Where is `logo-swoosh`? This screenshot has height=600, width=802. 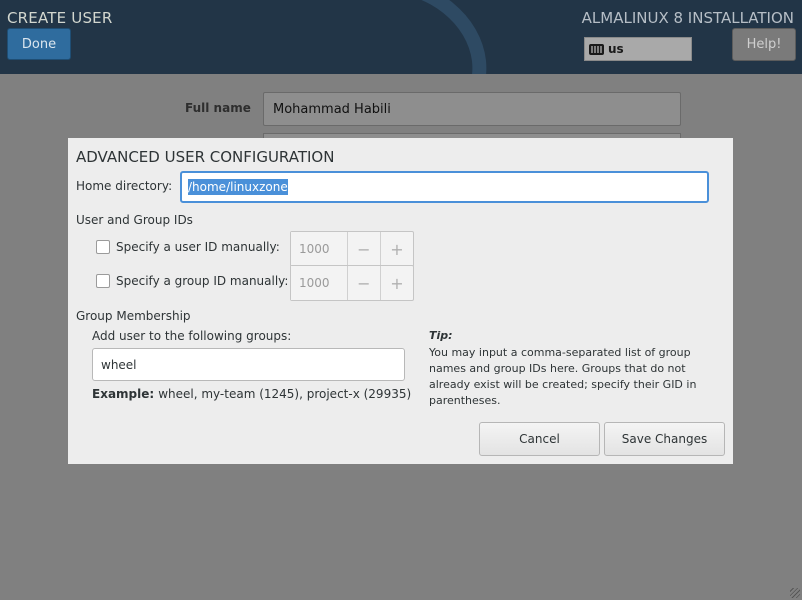
logo-swoosh is located at coordinates (394, 37).